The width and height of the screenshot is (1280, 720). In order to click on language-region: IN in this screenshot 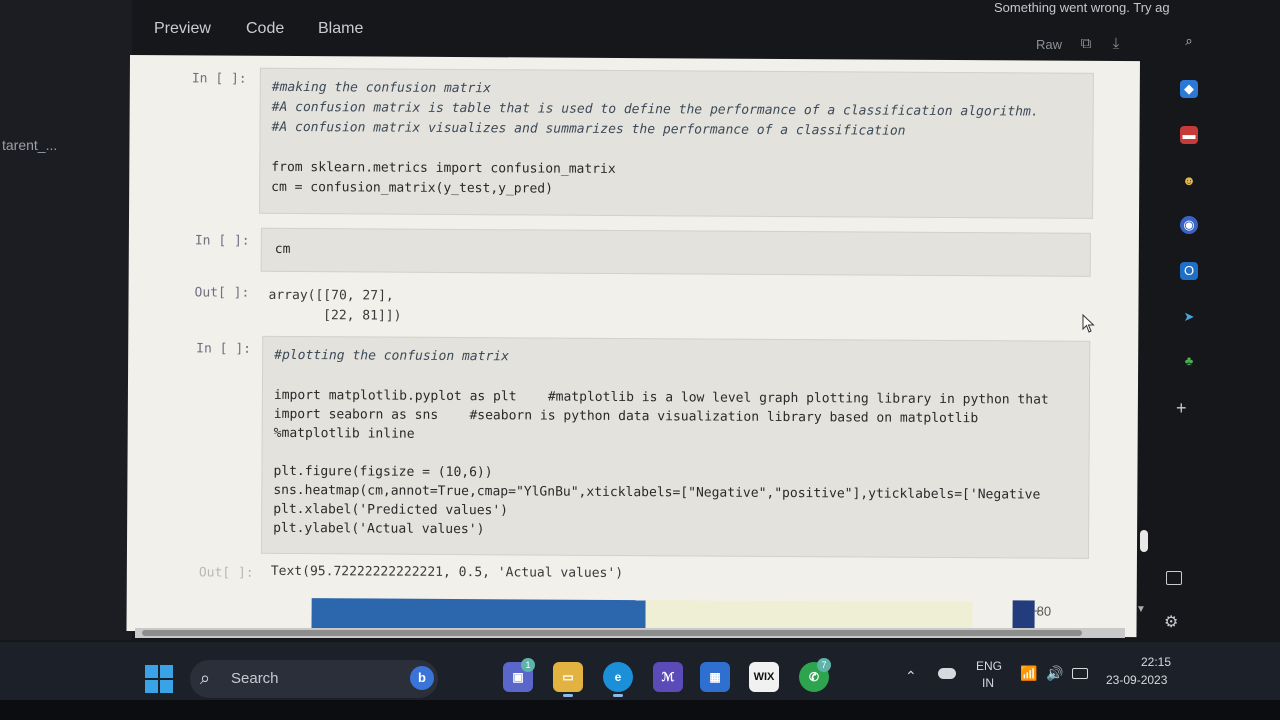, I will do `click(988, 683)`.